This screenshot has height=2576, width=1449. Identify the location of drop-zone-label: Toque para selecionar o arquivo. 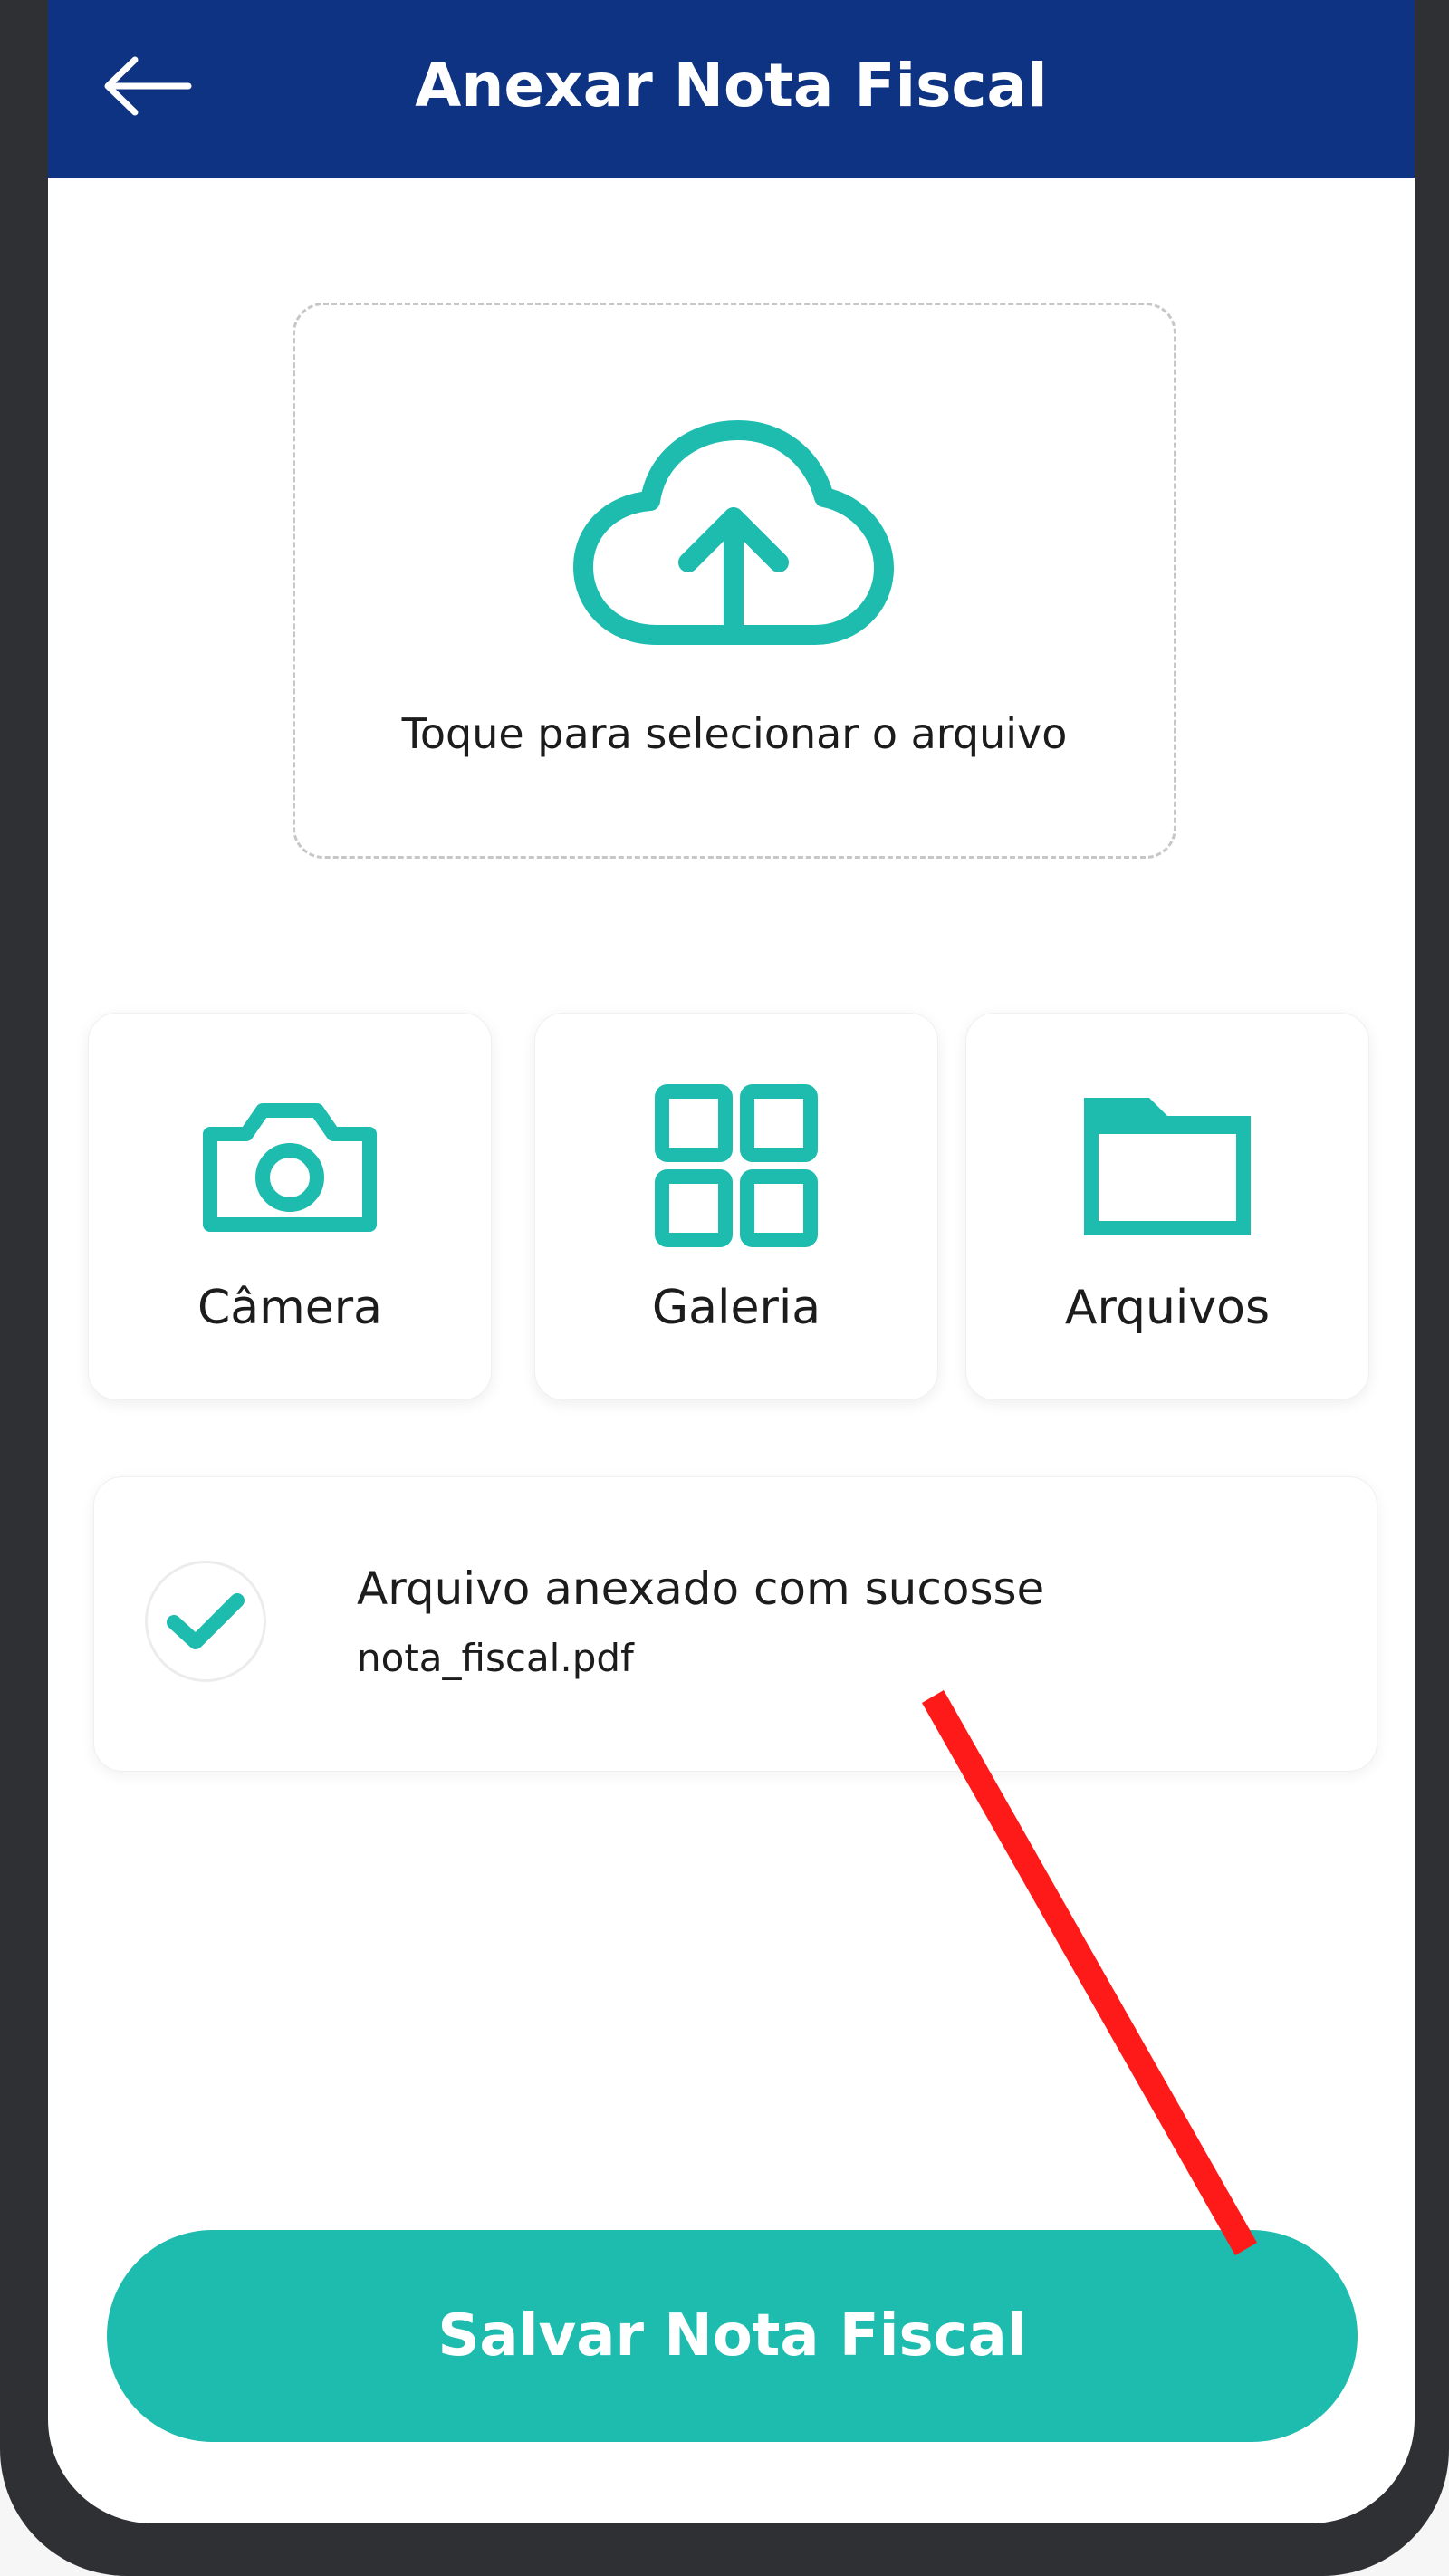
(734, 733).